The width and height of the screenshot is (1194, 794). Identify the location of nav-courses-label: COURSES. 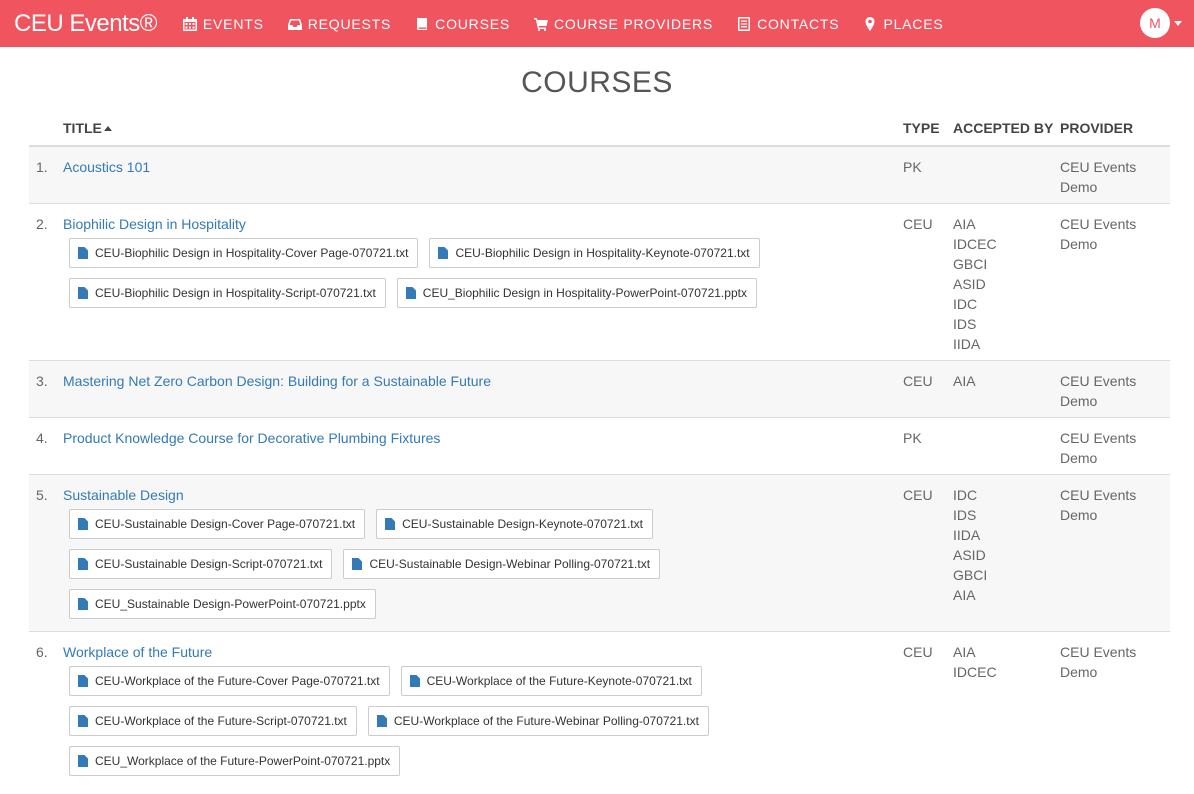
(472, 23).